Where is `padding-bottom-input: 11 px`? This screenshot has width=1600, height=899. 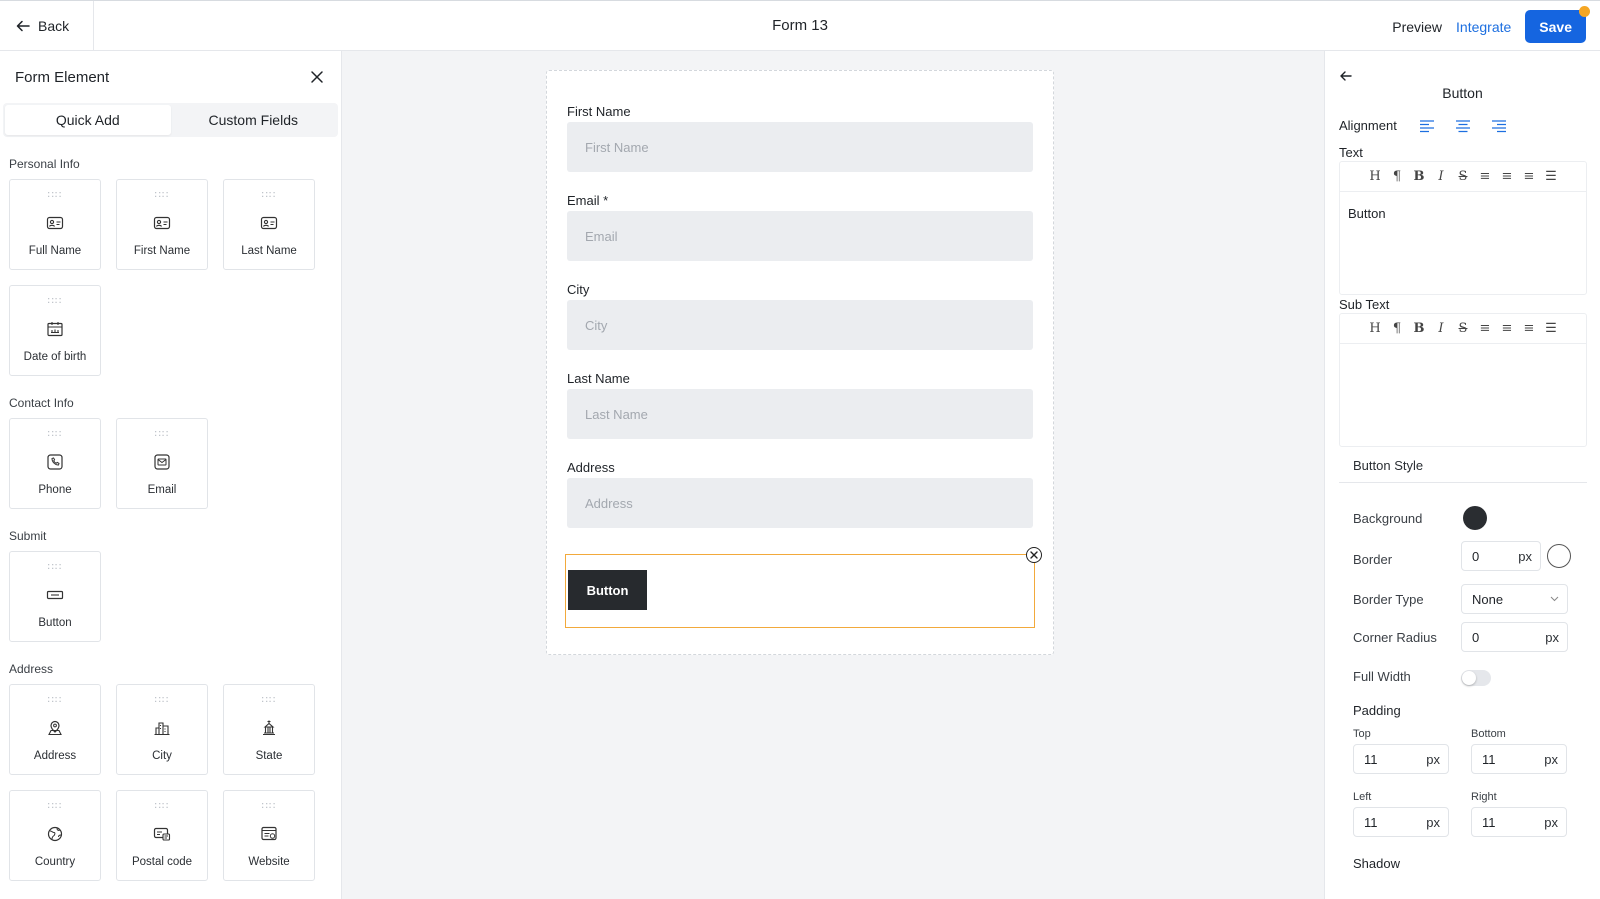 padding-bottom-input: 11 px is located at coordinates (1519, 759).